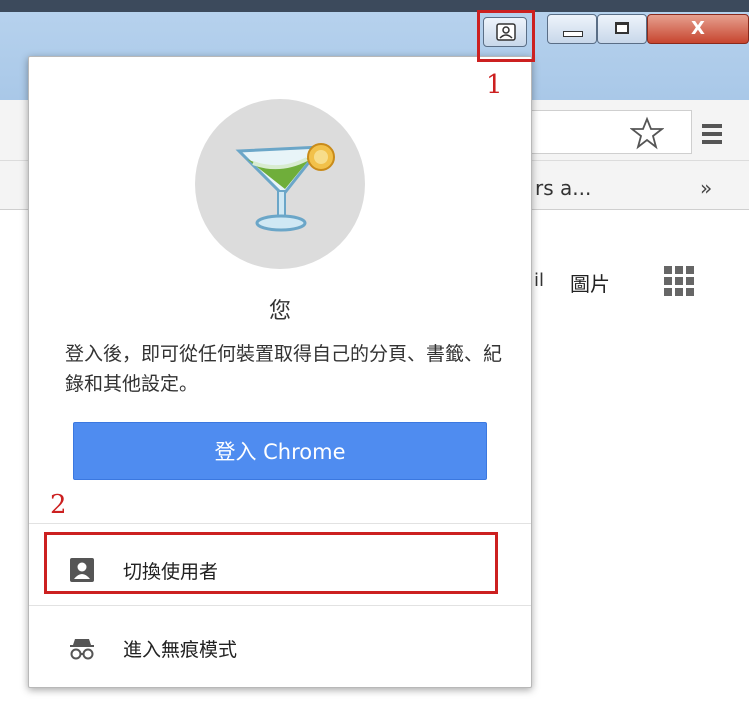 This screenshot has width=749, height=717. What do you see at coordinates (180, 650) in the screenshot?
I see `incognito-label: 進入無痕模式` at bounding box center [180, 650].